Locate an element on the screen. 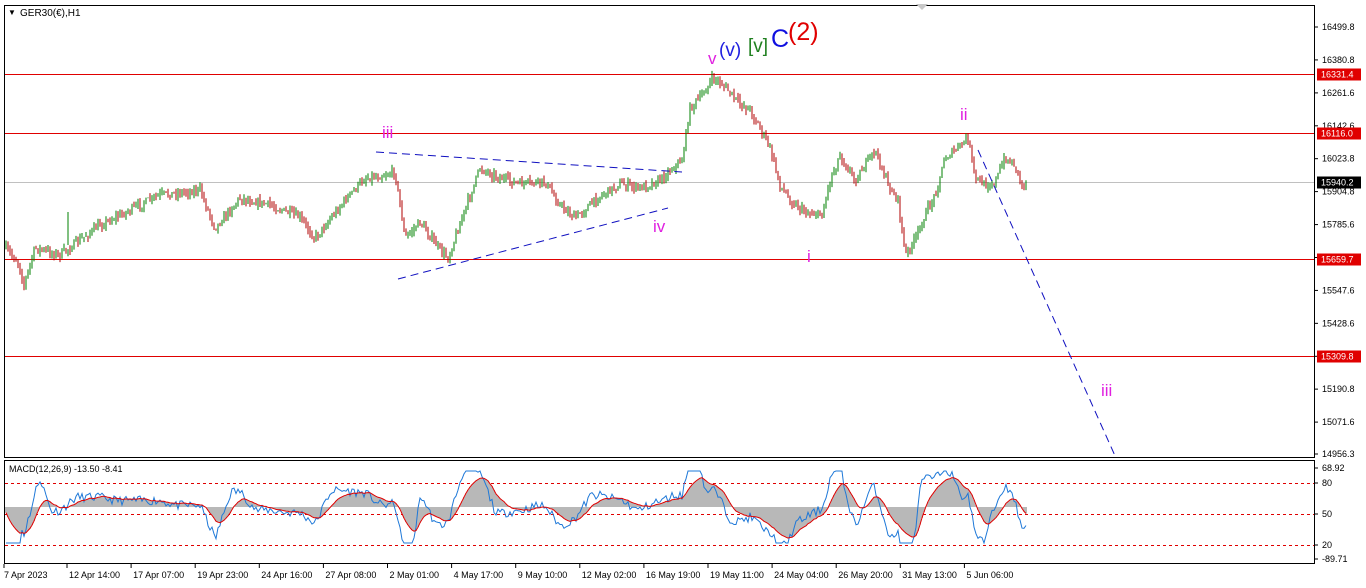  time-tick-label: 24 Apr 16:00 is located at coordinates (286, 575).